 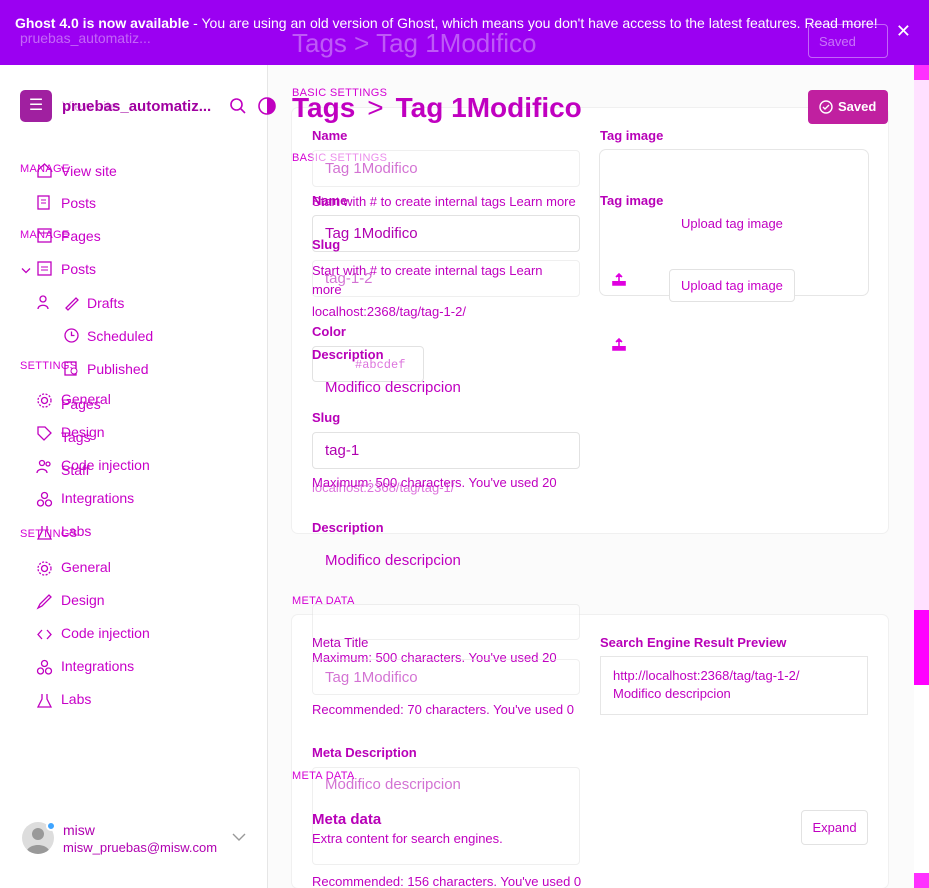 I want to click on search-icon, so click(x=238, y=106).